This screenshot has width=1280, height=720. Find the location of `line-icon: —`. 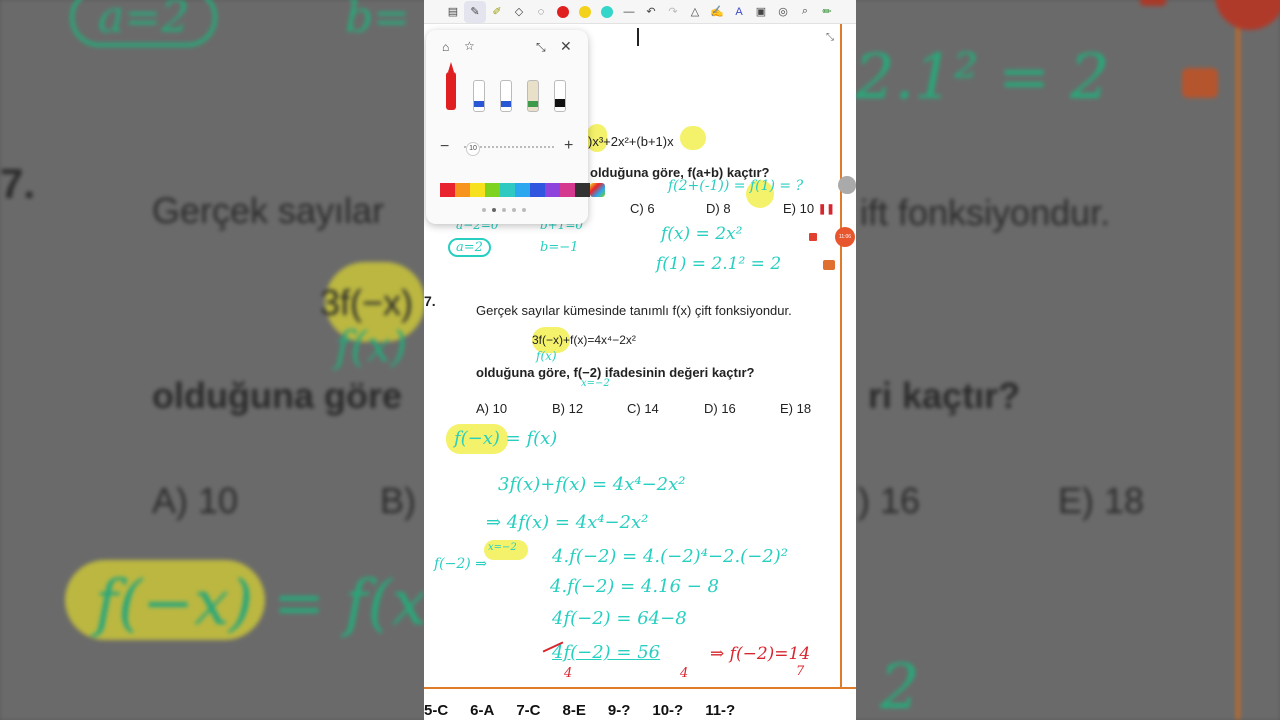

line-icon: — is located at coordinates (629, 12).